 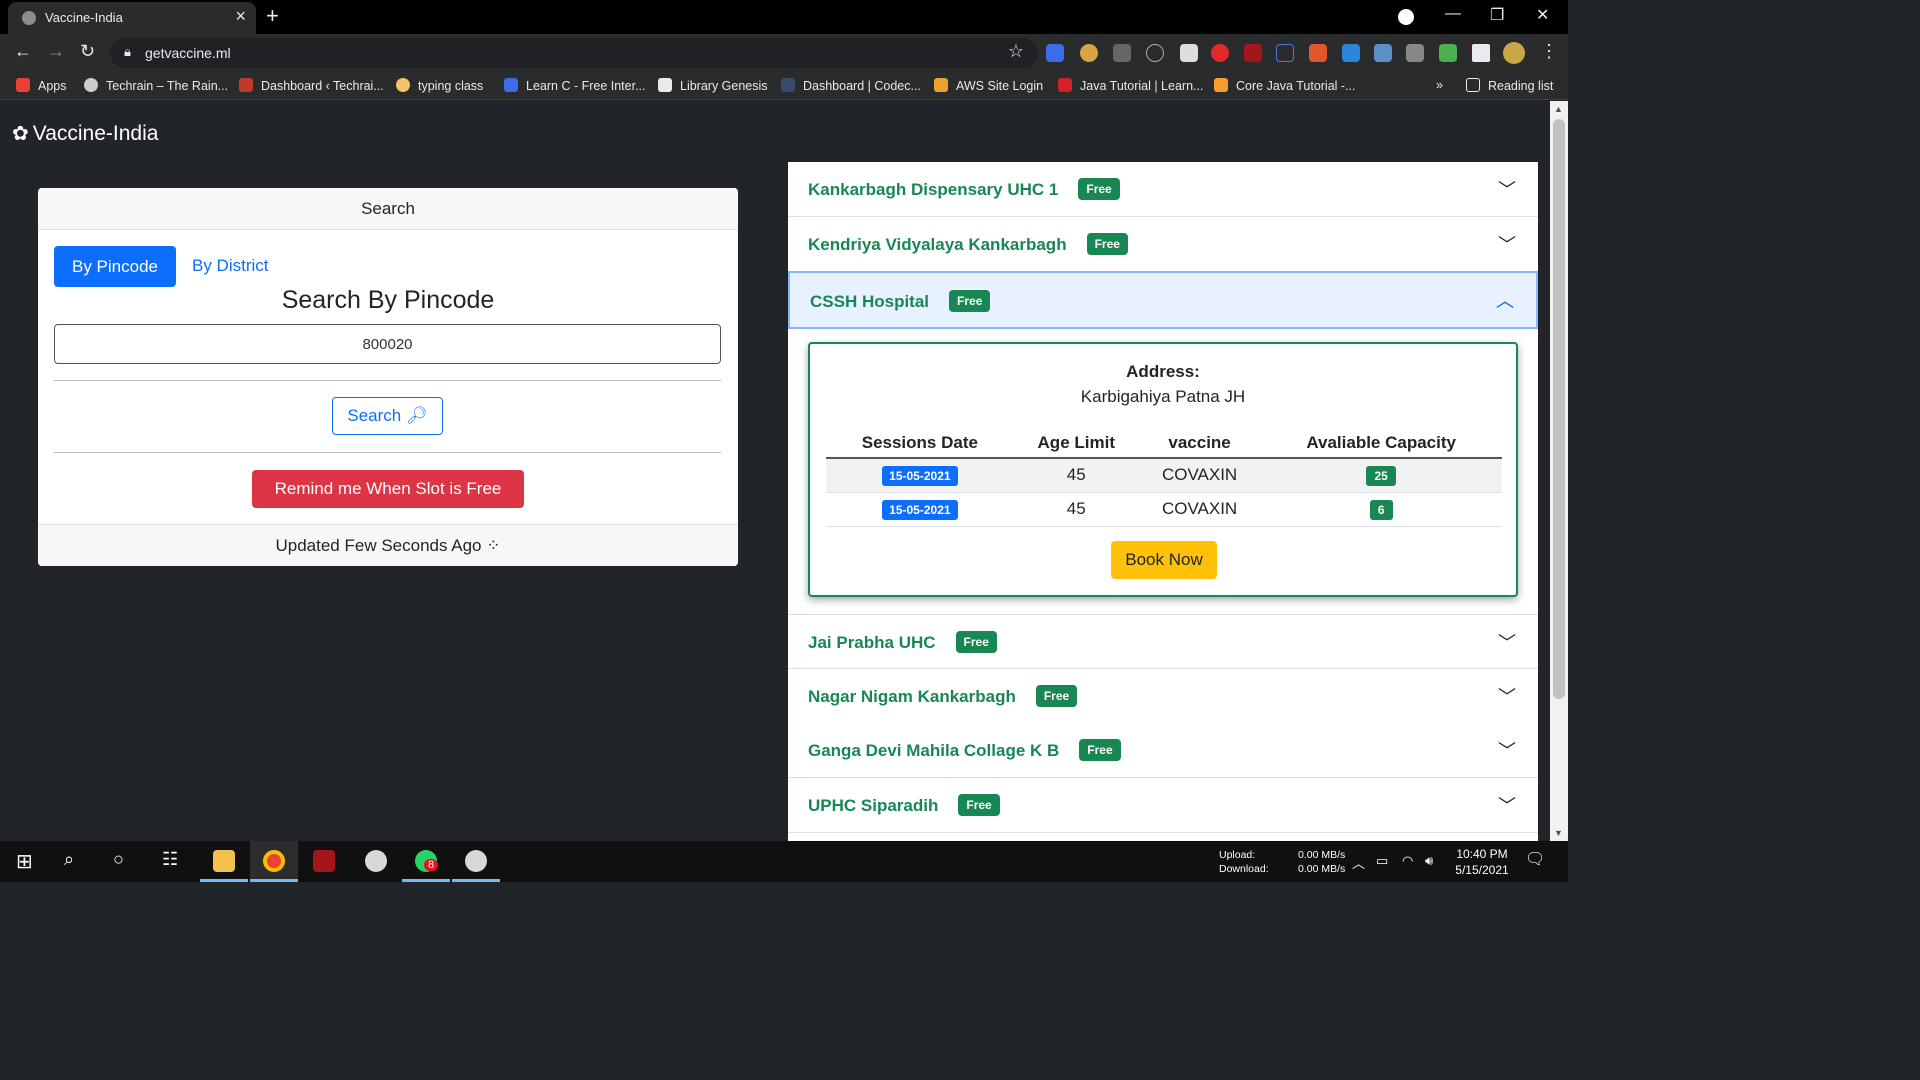 What do you see at coordinates (240, 16) in the screenshot?
I see `close-tab-icon: ×` at bounding box center [240, 16].